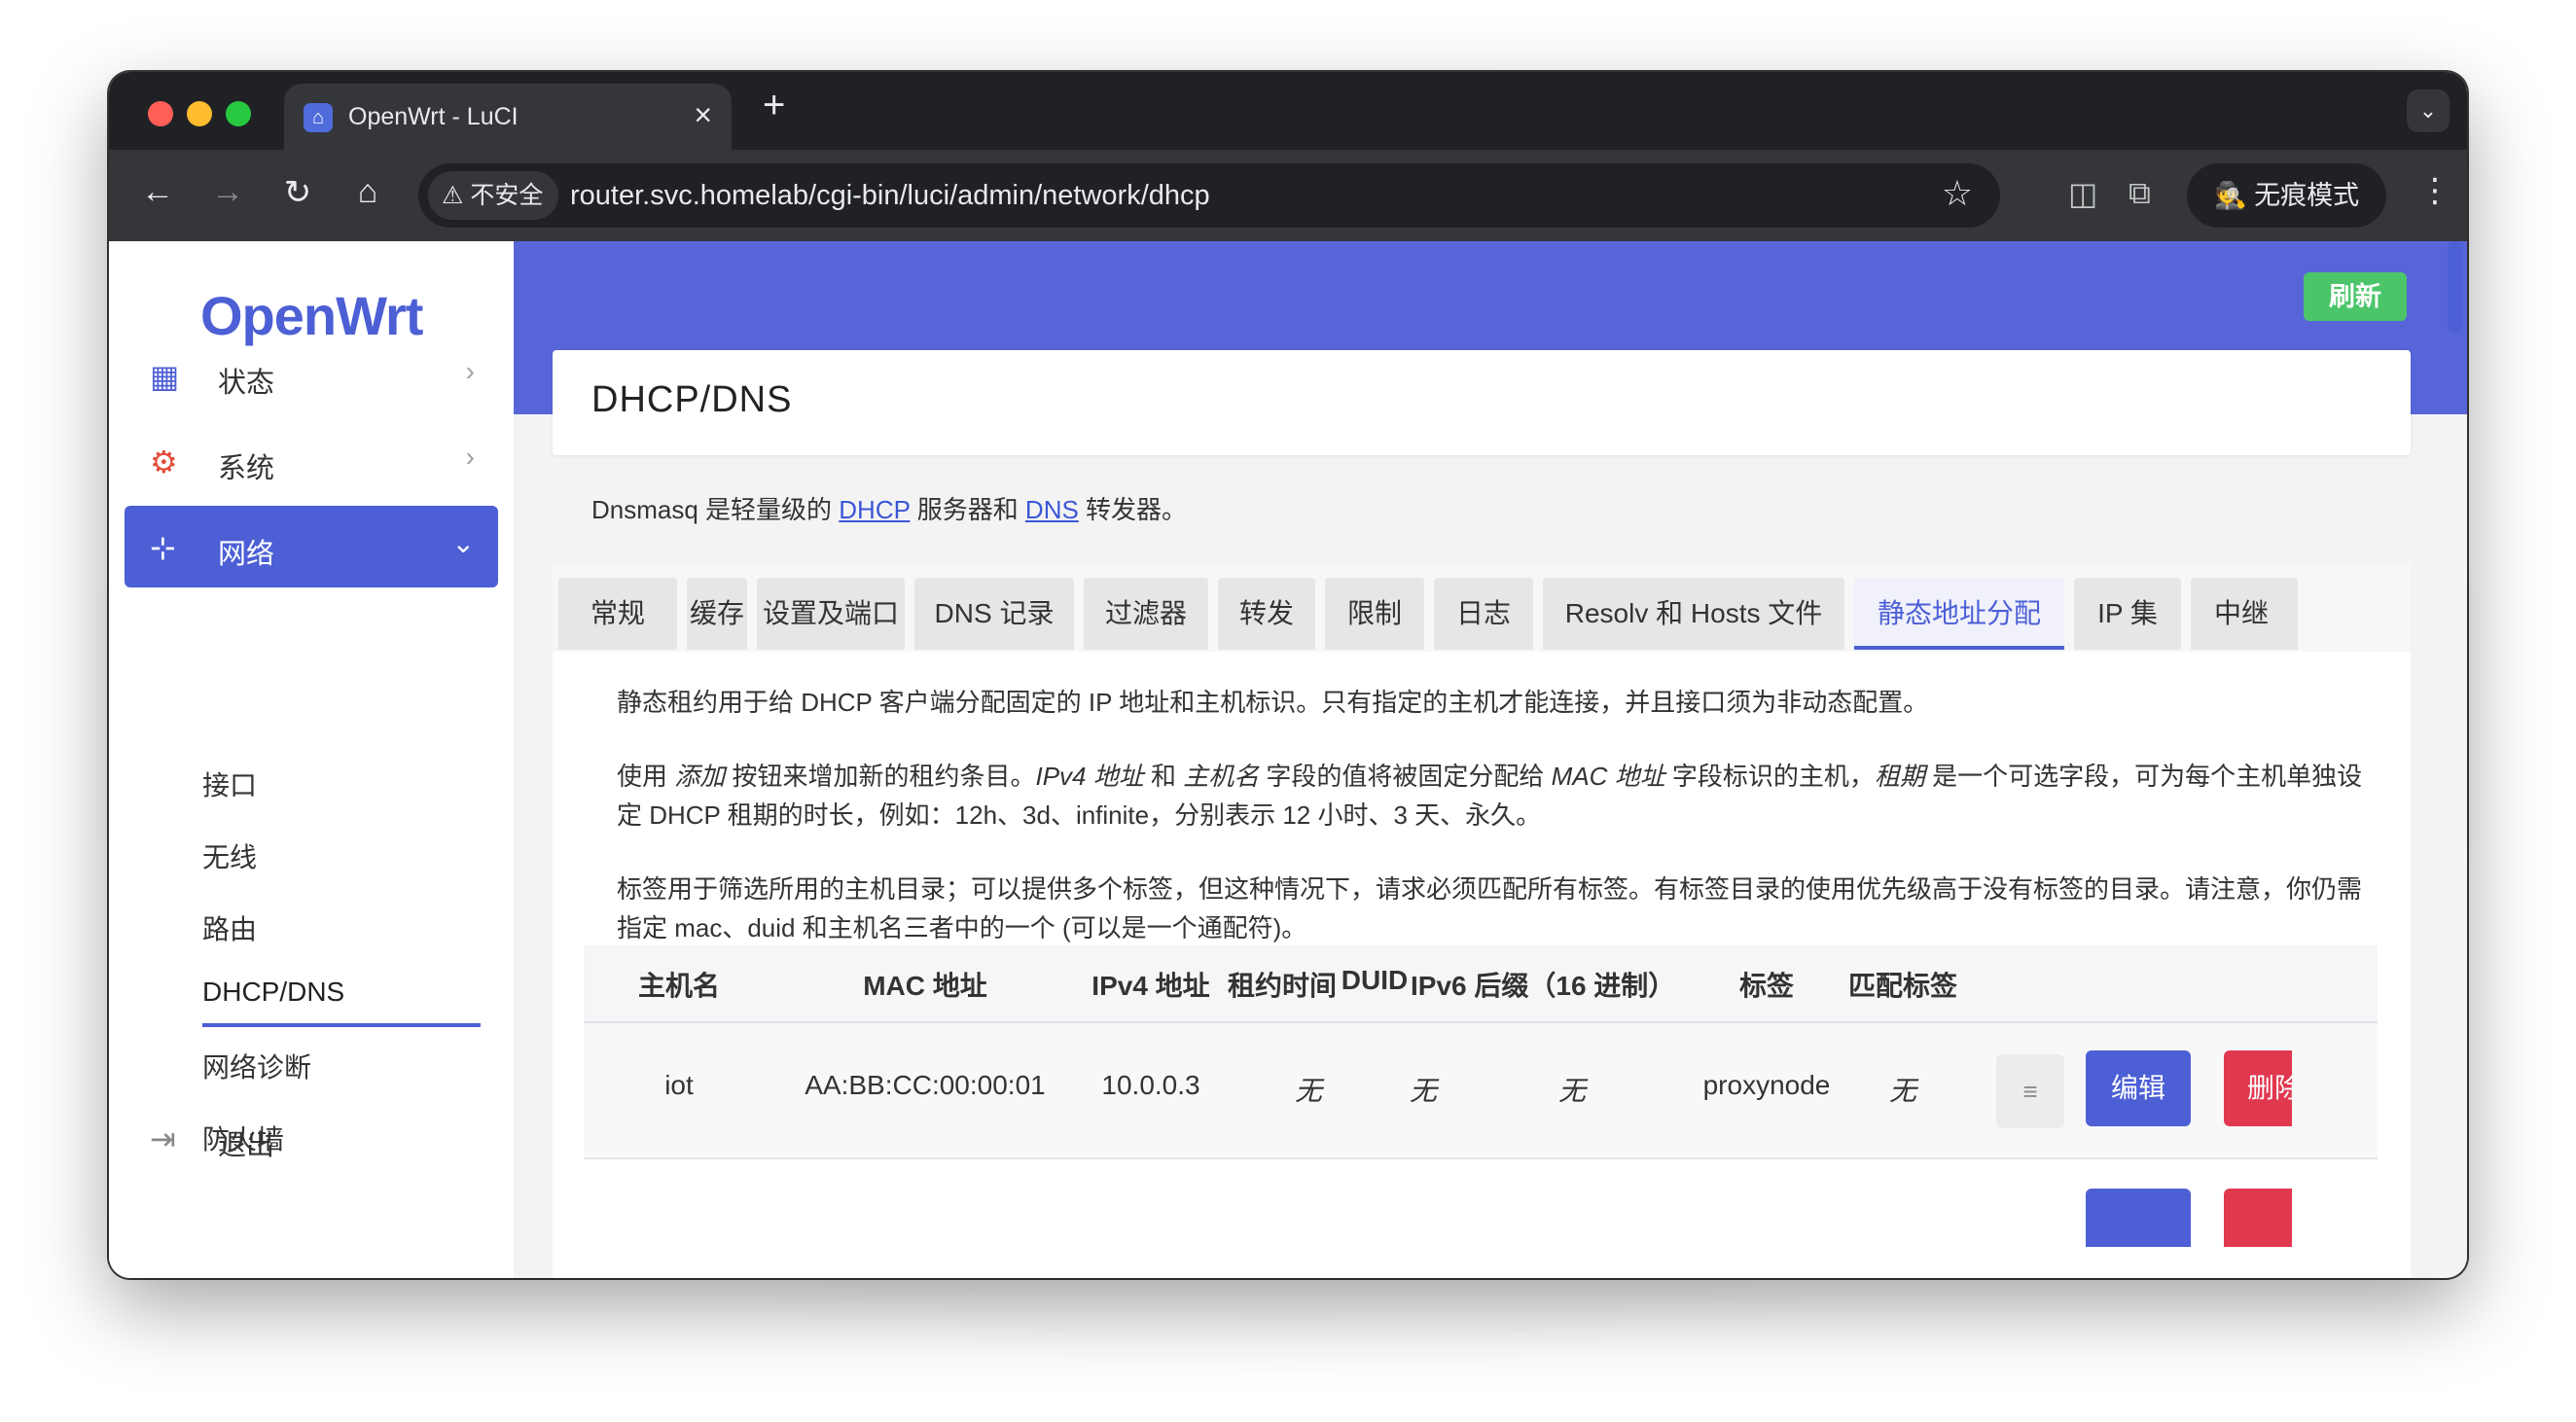 The height and width of the screenshot is (1422, 2576). Describe the element at coordinates (160, 113) in the screenshot. I see `close-window-button` at that location.